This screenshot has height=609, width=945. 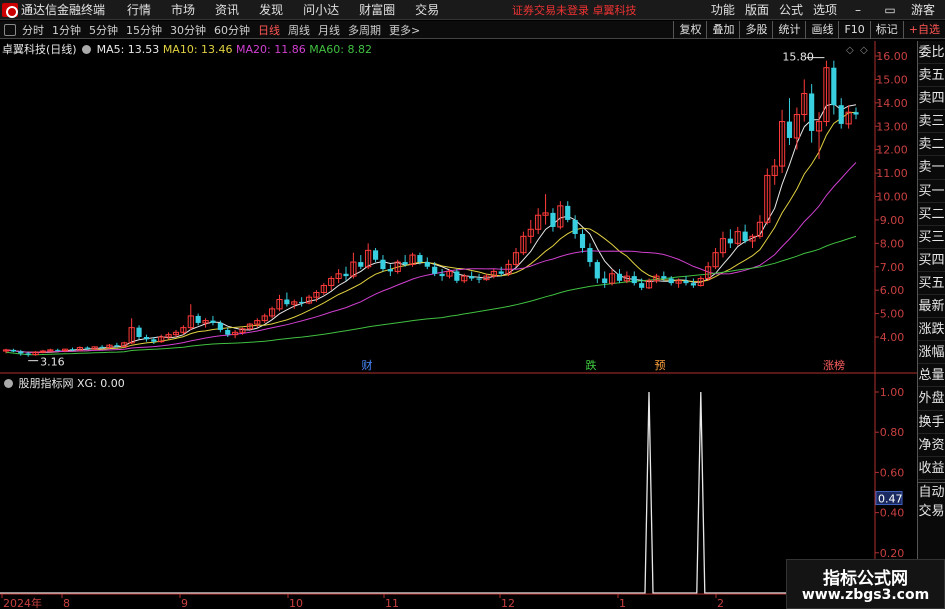 What do you see at coordinates (892, 220) in the screenshot?
I see `price-tick-label: 9.00` at bounding box center [892, 220].